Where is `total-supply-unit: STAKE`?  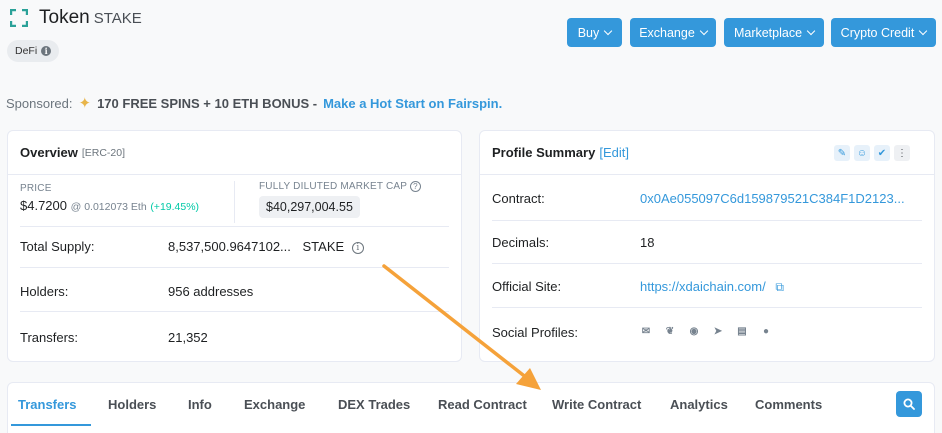 total-supply-unit: STAKE is located at coordinates (323, 246).